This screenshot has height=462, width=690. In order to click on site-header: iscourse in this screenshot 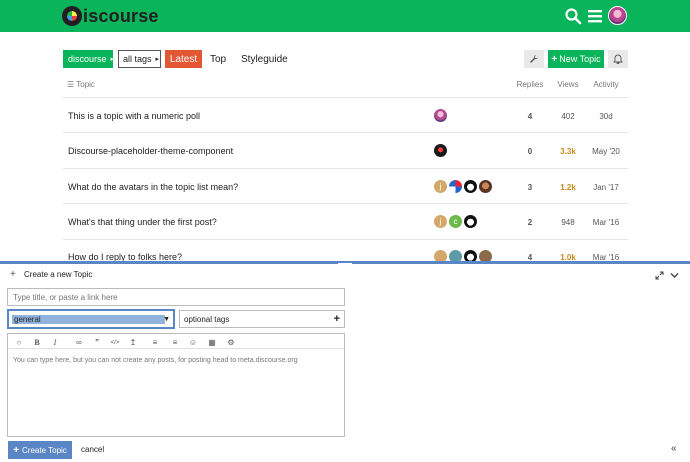, I will do `click(345, 16)`.